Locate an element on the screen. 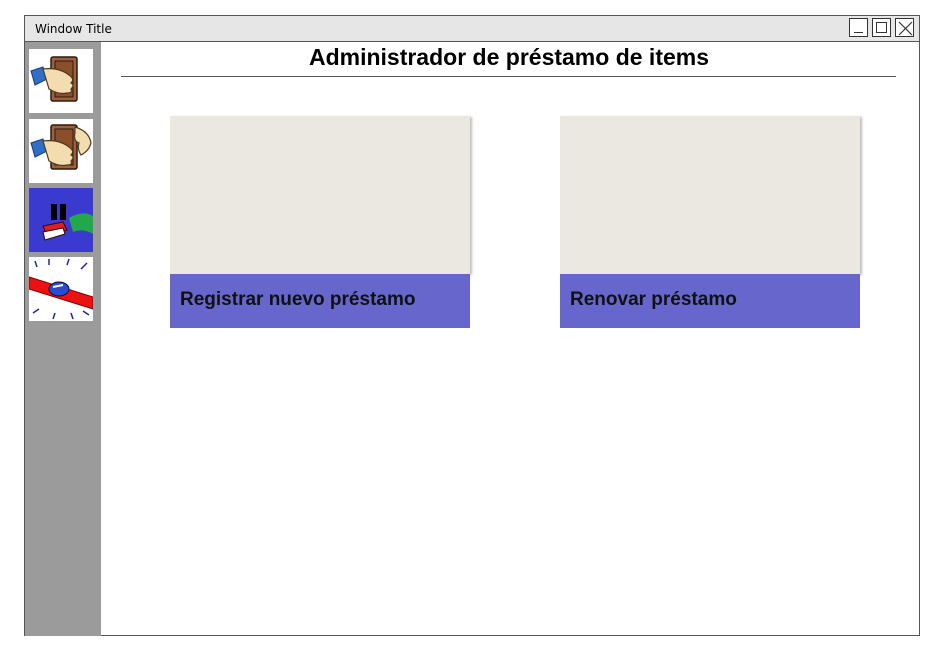 The height and width of the screenshot is (650, 950). title-bar: Window Title is located at coordinates (472, 29).